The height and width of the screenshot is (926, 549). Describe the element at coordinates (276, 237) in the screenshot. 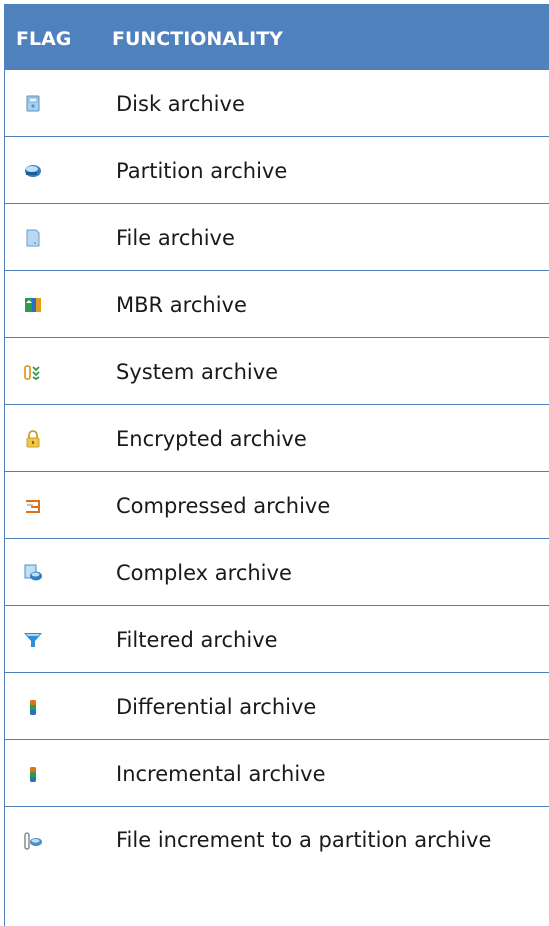

I see `table-row: File archive` at that location.